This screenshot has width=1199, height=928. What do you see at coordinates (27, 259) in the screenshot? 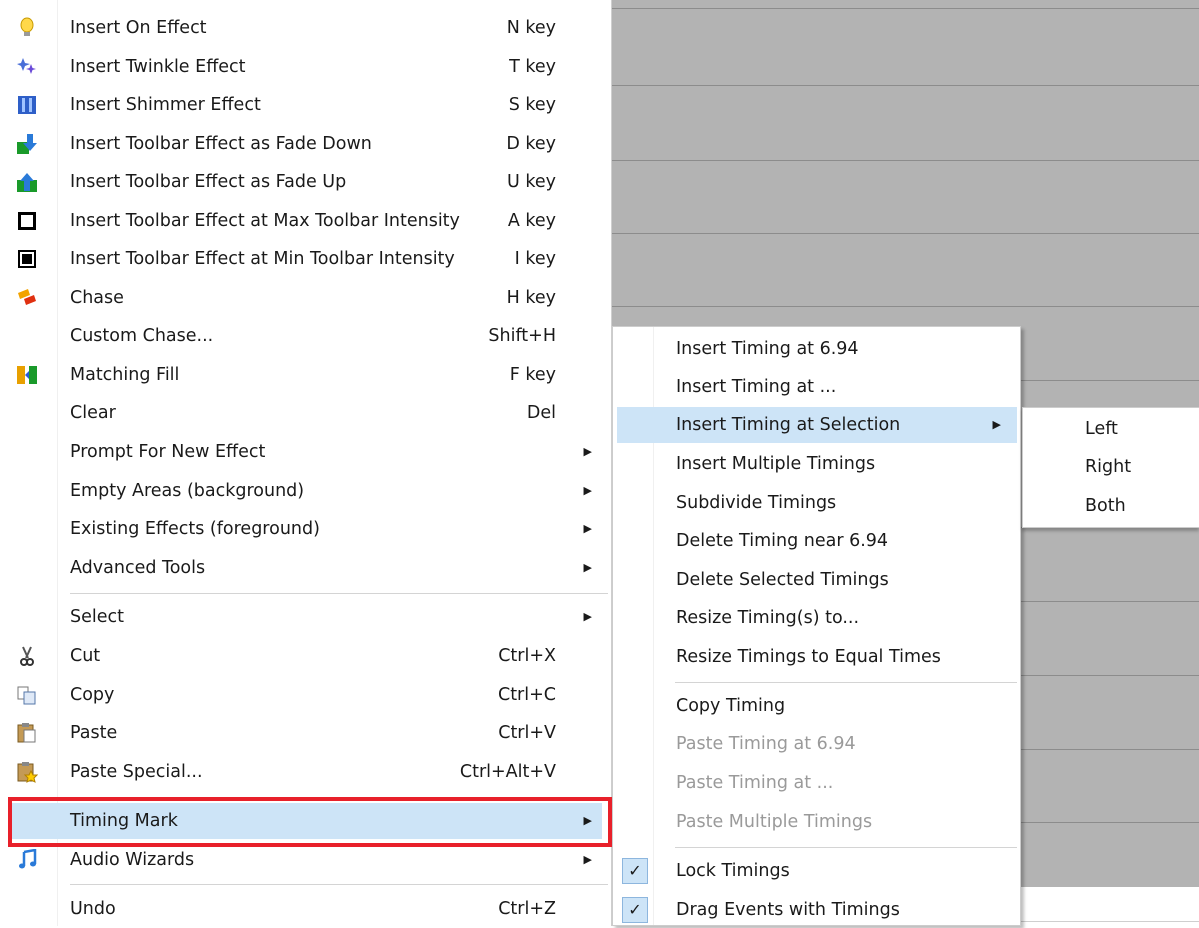
I see `min-intensity-icon` at bounding box center [27, 259].